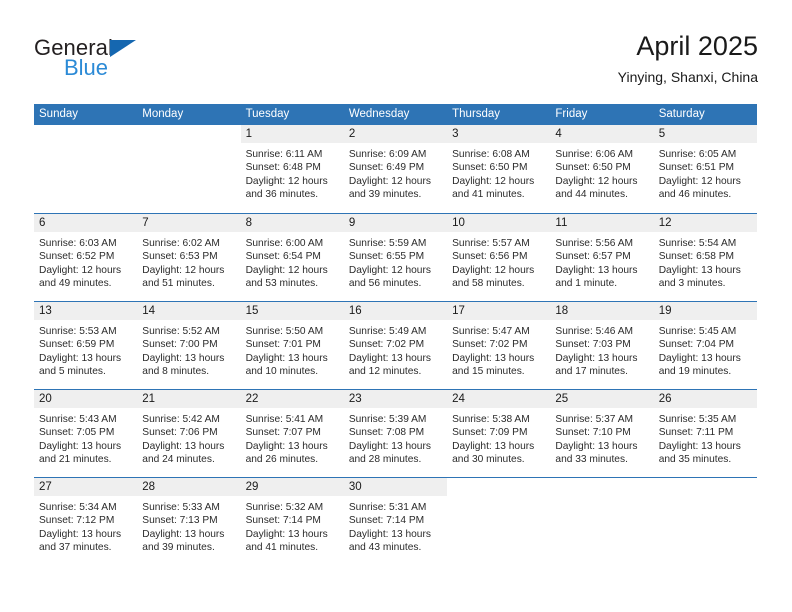 The width and height of the screenshot is (792, 612). What do you see at coordinates (77, 521) in the screenshot?
I see `sunset-time: Sunset: 7:12 PM` at bounding box center [77, 521].